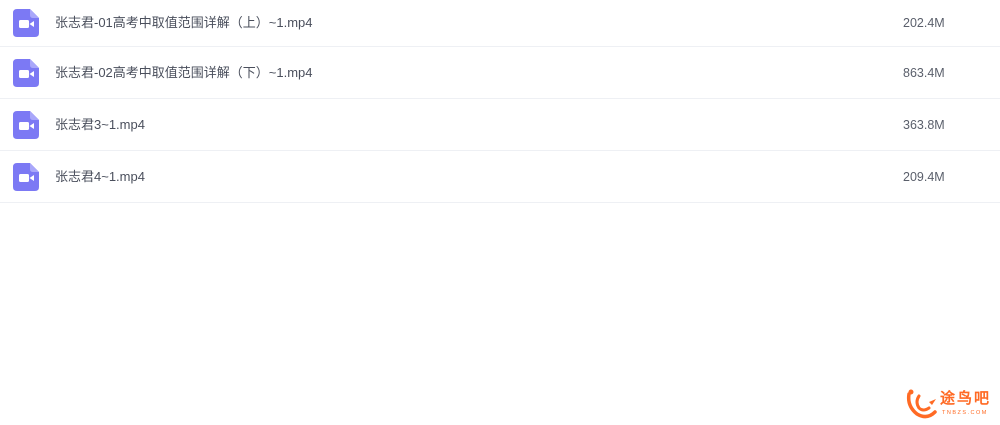  What do you see at coordinates (184, 73) in the screenshot?
I see `file-name: 张志君-02高考中取值范围详解（下）~1.mp4` at bounding box center [184, 73].